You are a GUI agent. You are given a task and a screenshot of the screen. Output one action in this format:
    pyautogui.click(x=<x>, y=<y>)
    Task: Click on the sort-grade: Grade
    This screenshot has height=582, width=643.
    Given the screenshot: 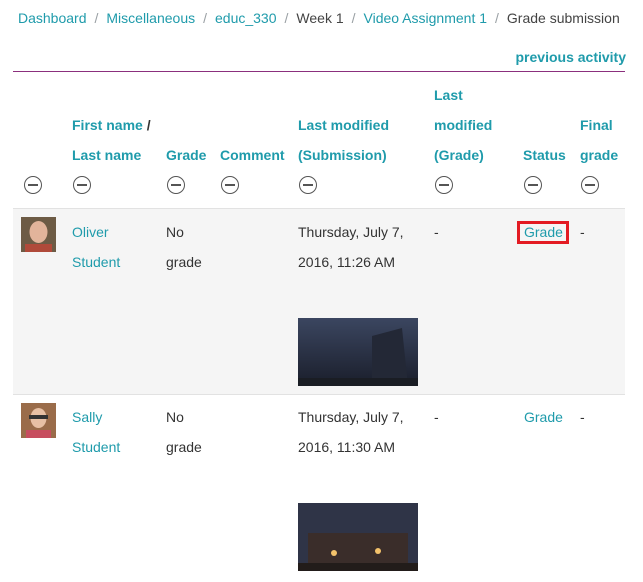 What is the action you would take?
    pyautogui.click(x=186, y=155)
    